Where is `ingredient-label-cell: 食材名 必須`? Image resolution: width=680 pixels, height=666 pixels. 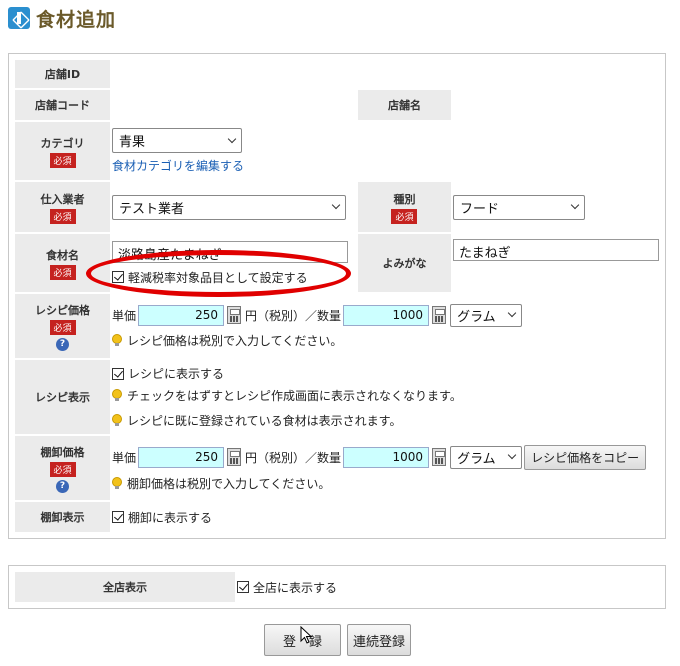
ingredient-label-cell: 食材名 必須 is located at coordinates (63, 263).